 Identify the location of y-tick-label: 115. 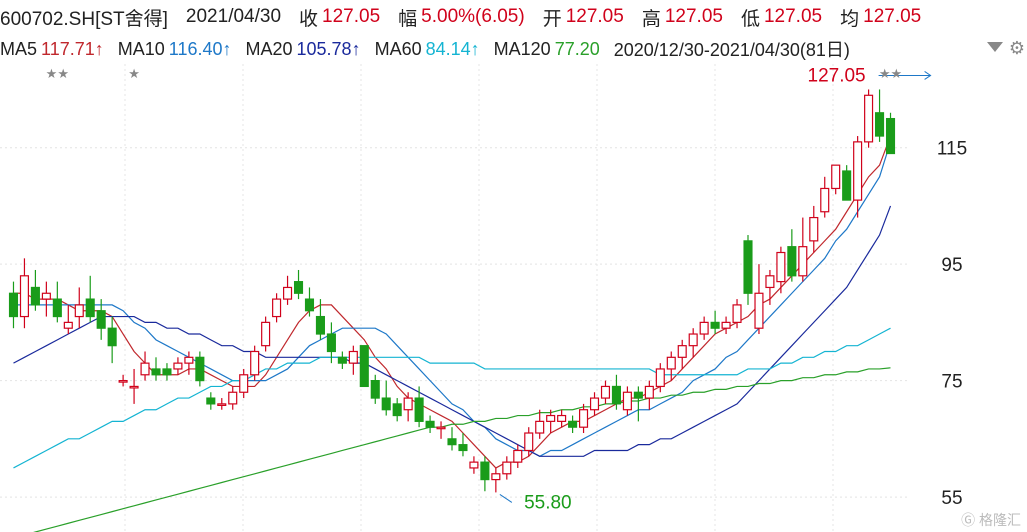
(952, 149).